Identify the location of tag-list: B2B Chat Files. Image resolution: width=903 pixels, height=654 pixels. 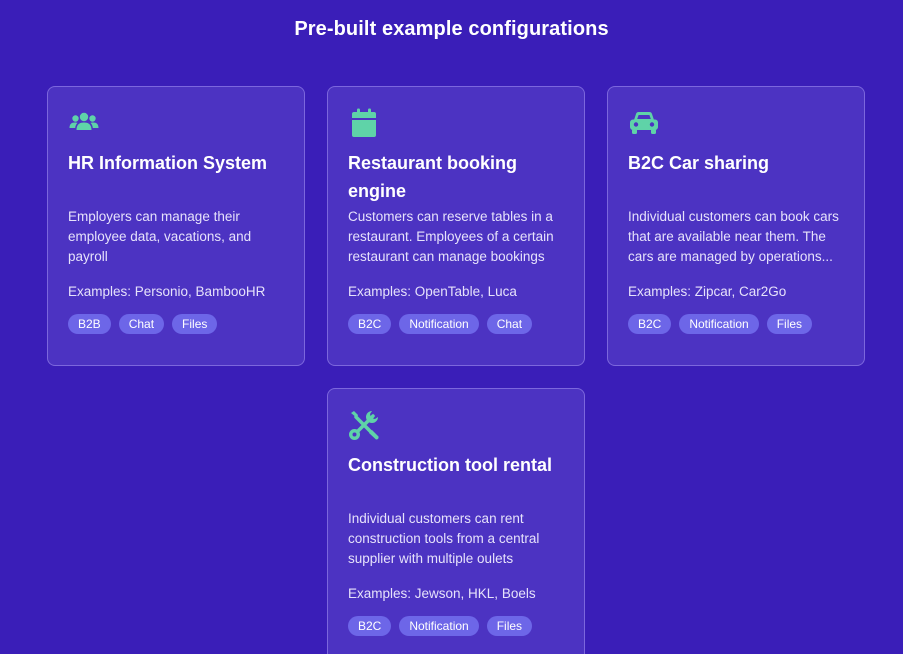
(176, 324).